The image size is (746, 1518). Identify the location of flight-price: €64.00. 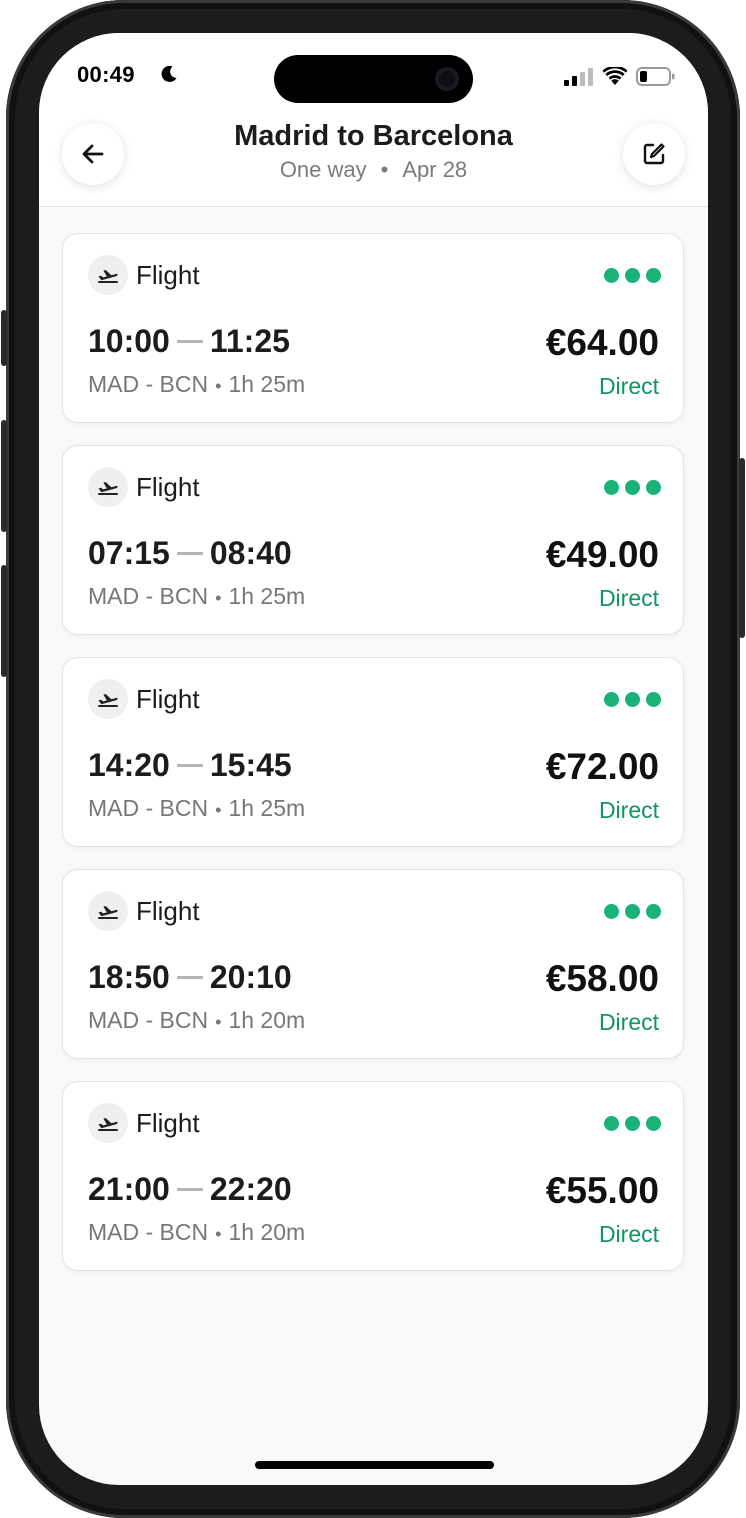
(602, 342).